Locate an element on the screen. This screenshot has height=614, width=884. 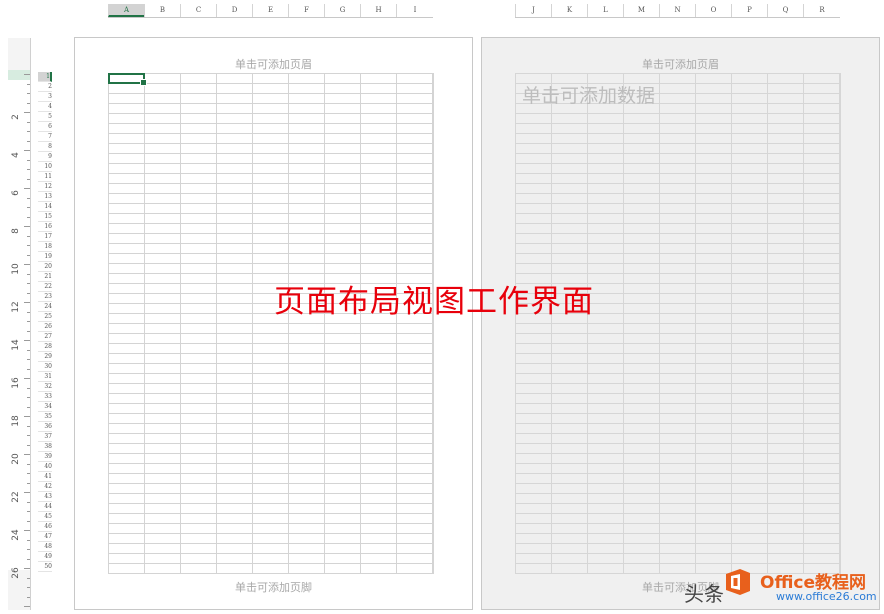
column-header-k: K is located at coordinates (569, 10).